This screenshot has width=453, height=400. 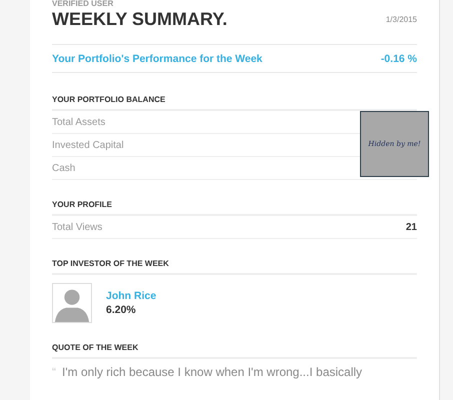 I want to click on avatar-icon, so click(x=72, y=303).